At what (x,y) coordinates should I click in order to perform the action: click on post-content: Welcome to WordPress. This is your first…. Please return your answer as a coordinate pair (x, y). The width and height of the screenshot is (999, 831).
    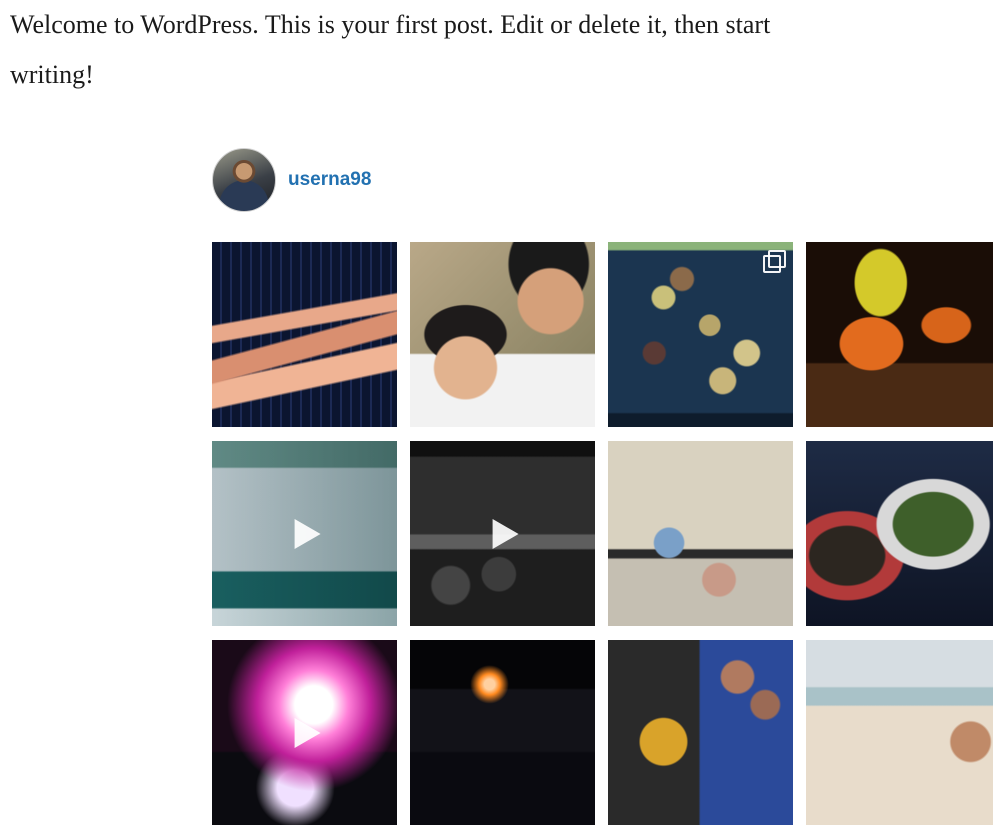
    Looking at the image, I should click on (430, 50).